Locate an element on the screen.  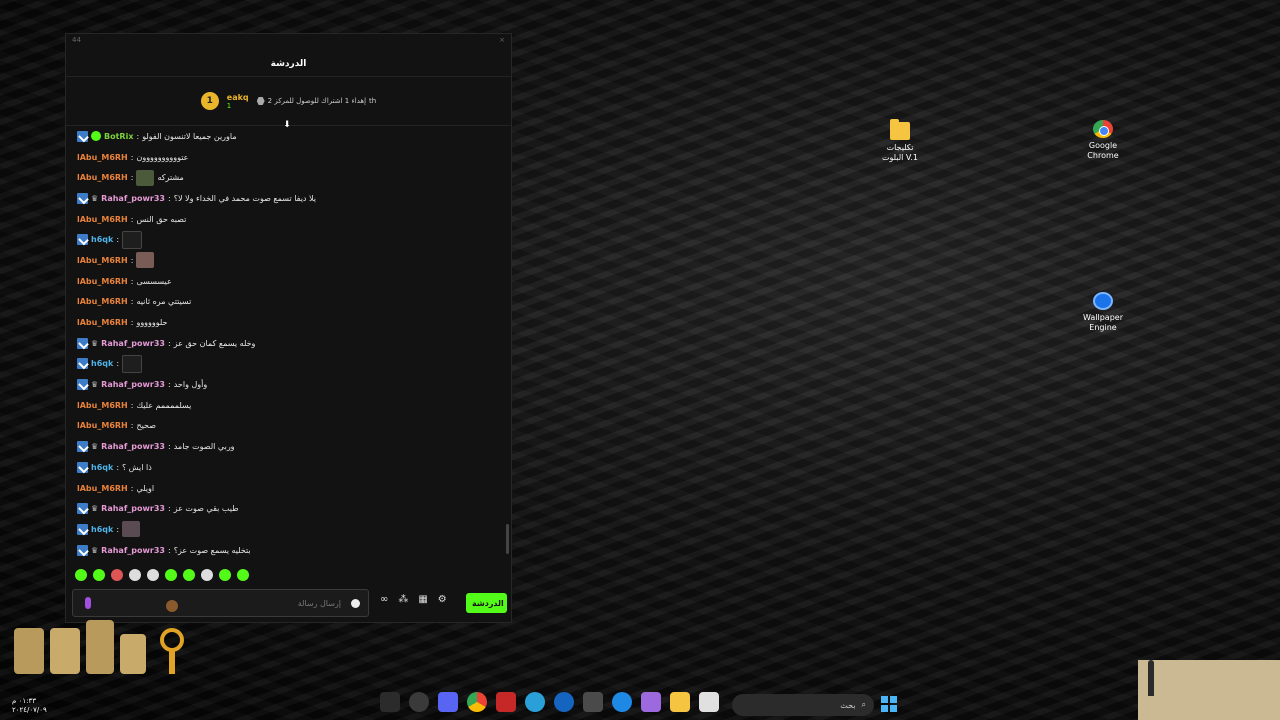
chrome-icon is located at coordinates (477, 702).